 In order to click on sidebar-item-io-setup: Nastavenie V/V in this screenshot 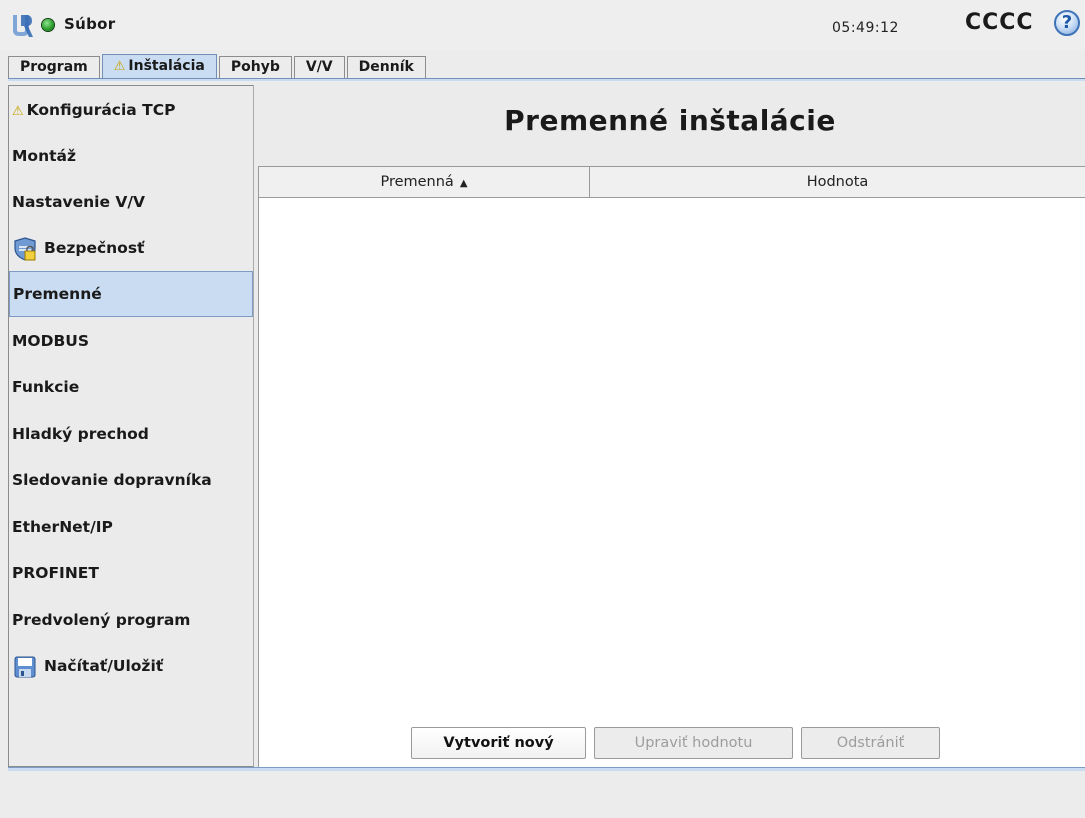, I will do `click(131, 202)`.